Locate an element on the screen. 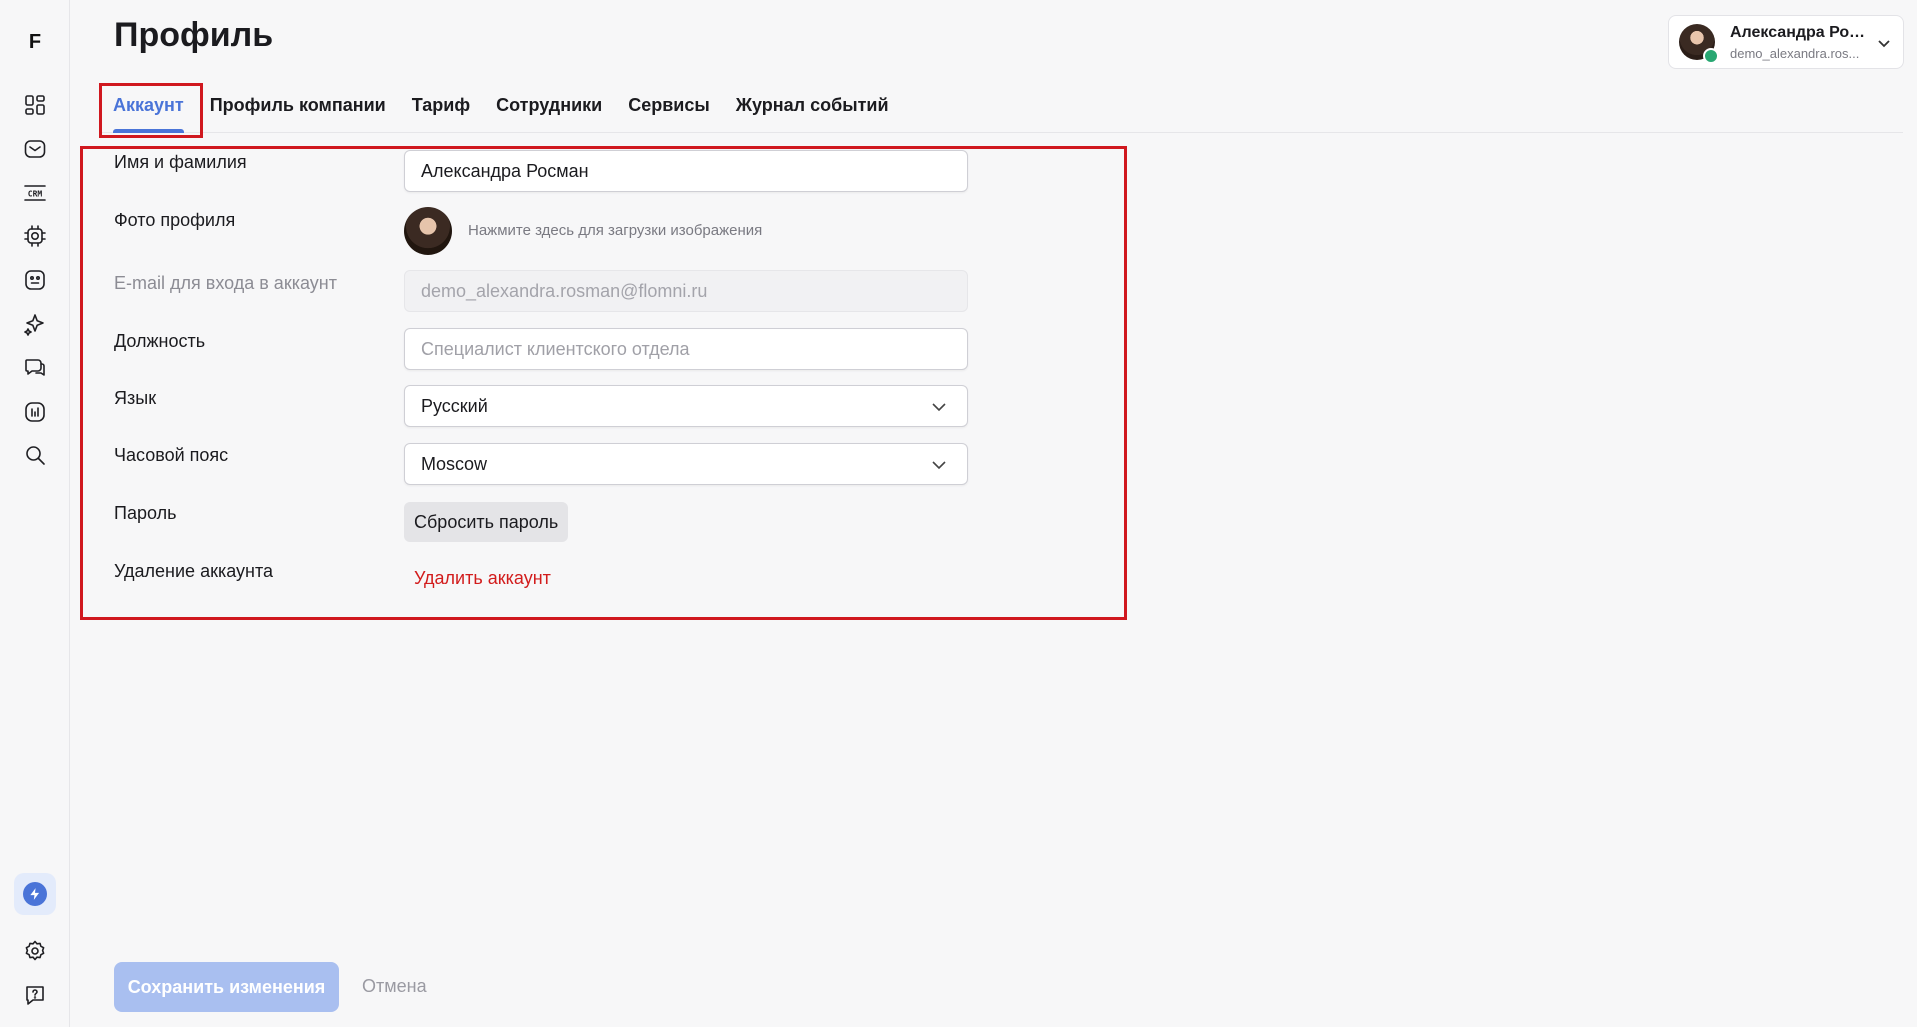  language-label: Язык is located at coordinates (135, 398).